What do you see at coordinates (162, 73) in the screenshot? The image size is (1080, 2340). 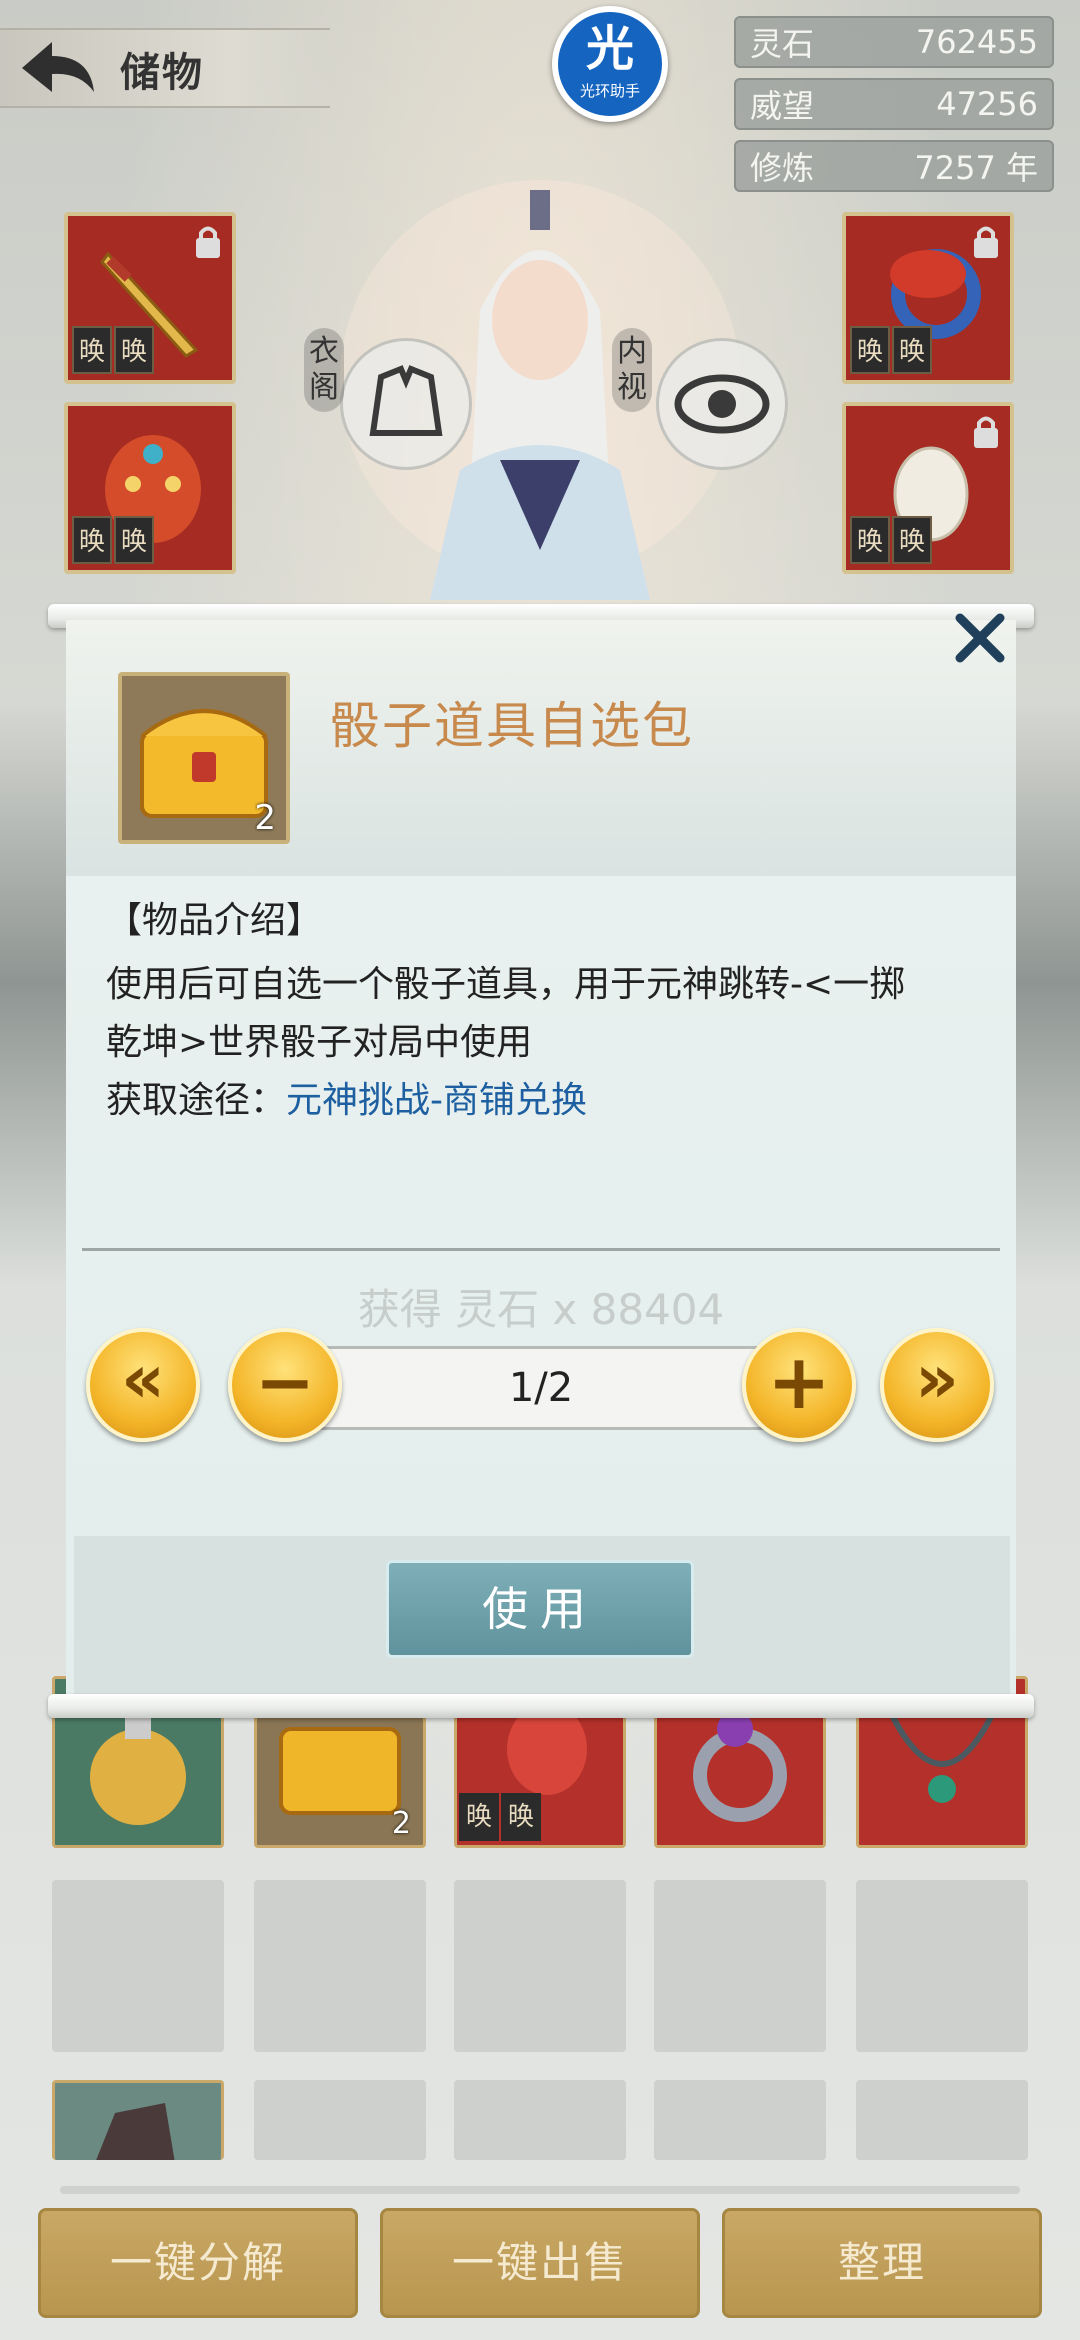 I see `page-title: 储物` at bounding box center [162, 73].